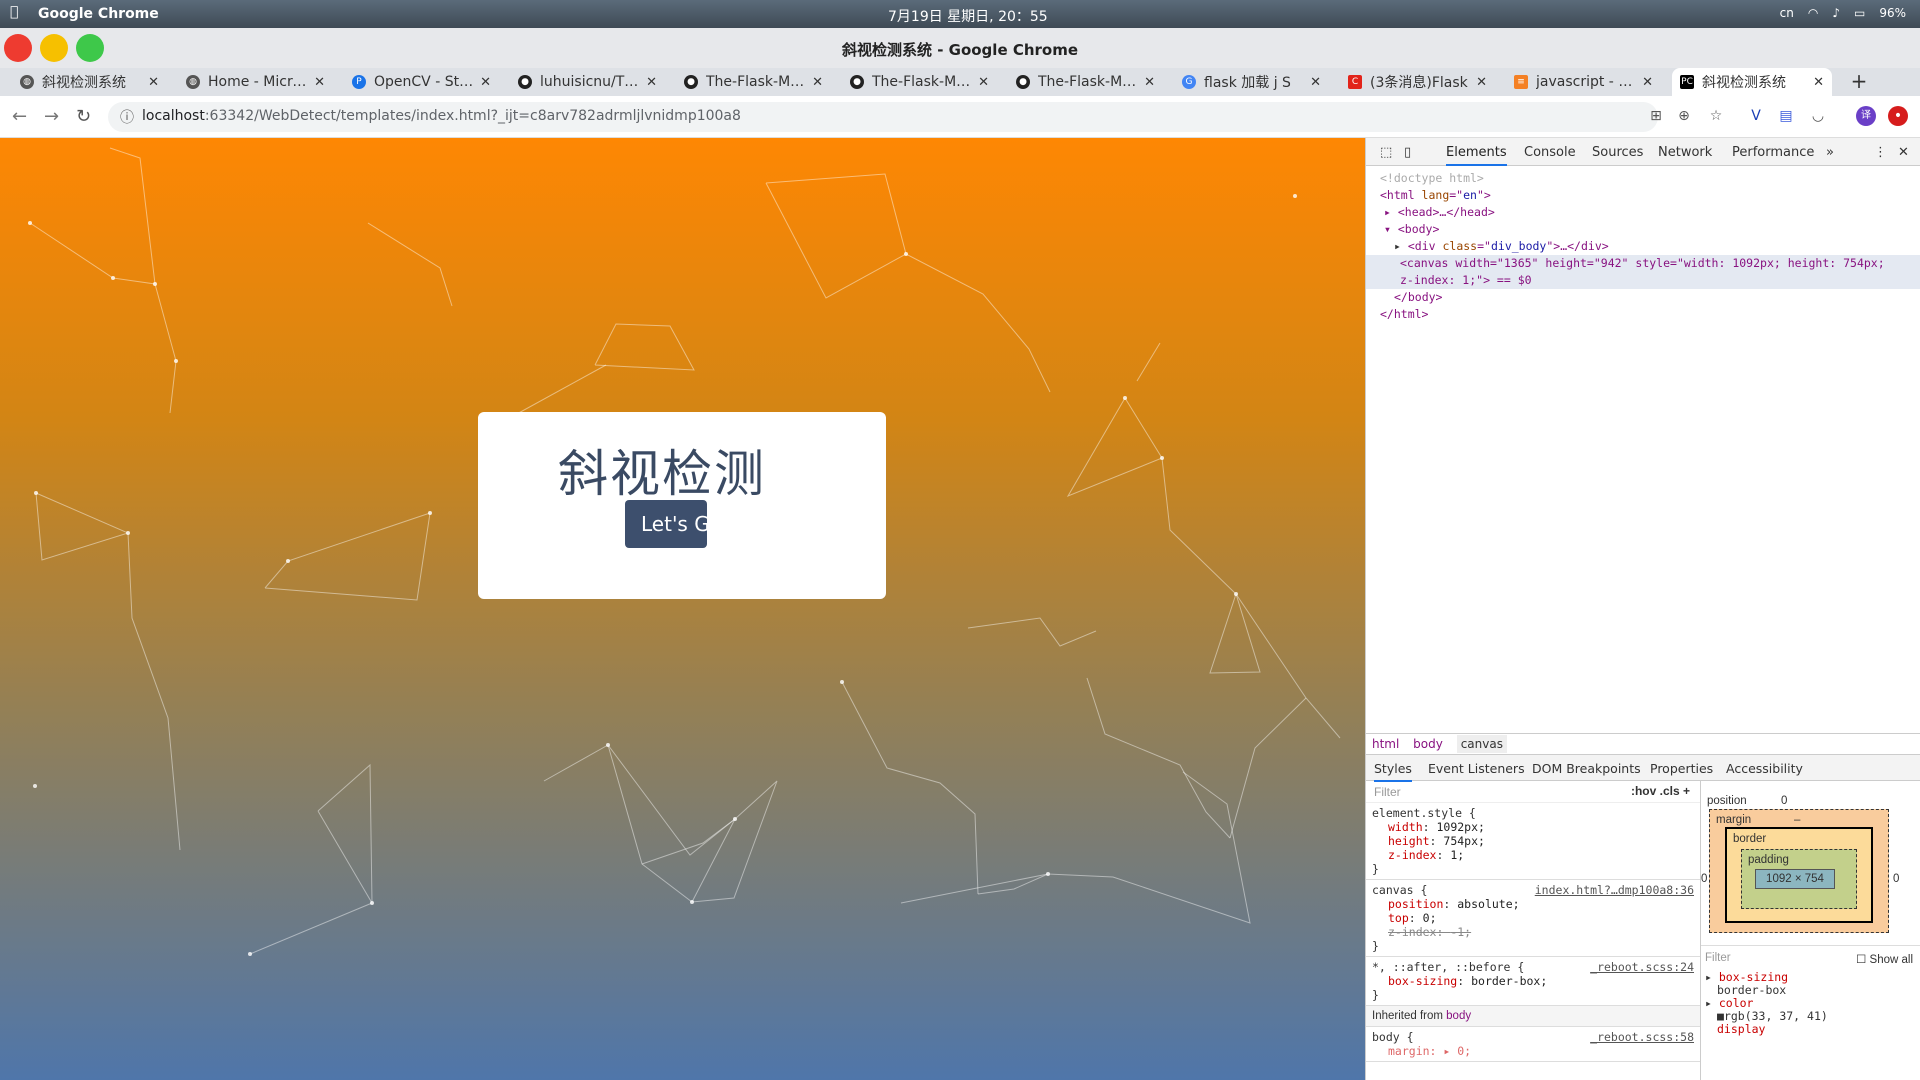 Image resolution: width=1920 pixels, height=1080 pixels. What do you see at coordinates (1813, 13) in the screenshot?
I see `wifi-icon: ◠` at bounding box center [1813, 13].